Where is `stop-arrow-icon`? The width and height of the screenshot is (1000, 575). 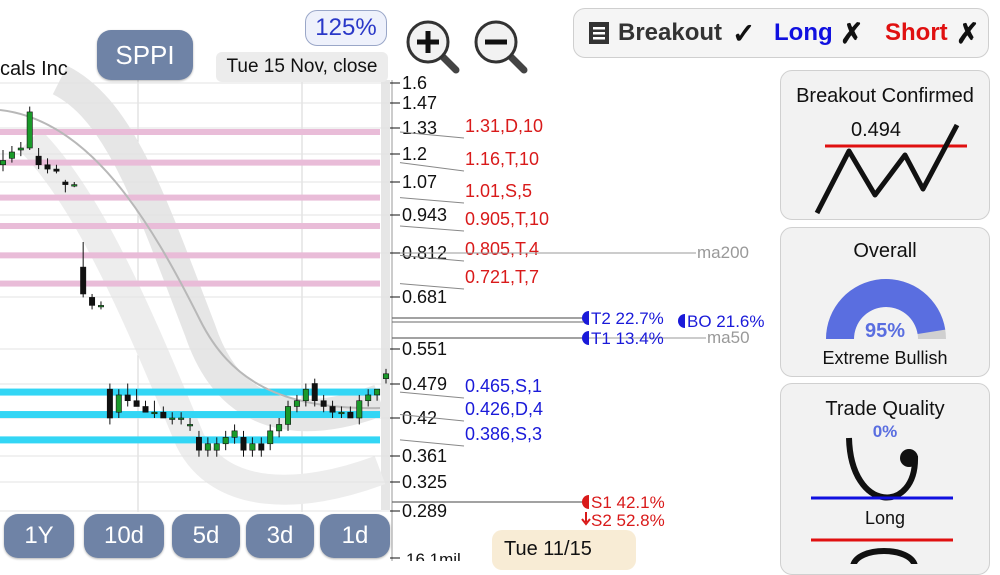
stop-arrow-icon is located at coordinates (586, 519).